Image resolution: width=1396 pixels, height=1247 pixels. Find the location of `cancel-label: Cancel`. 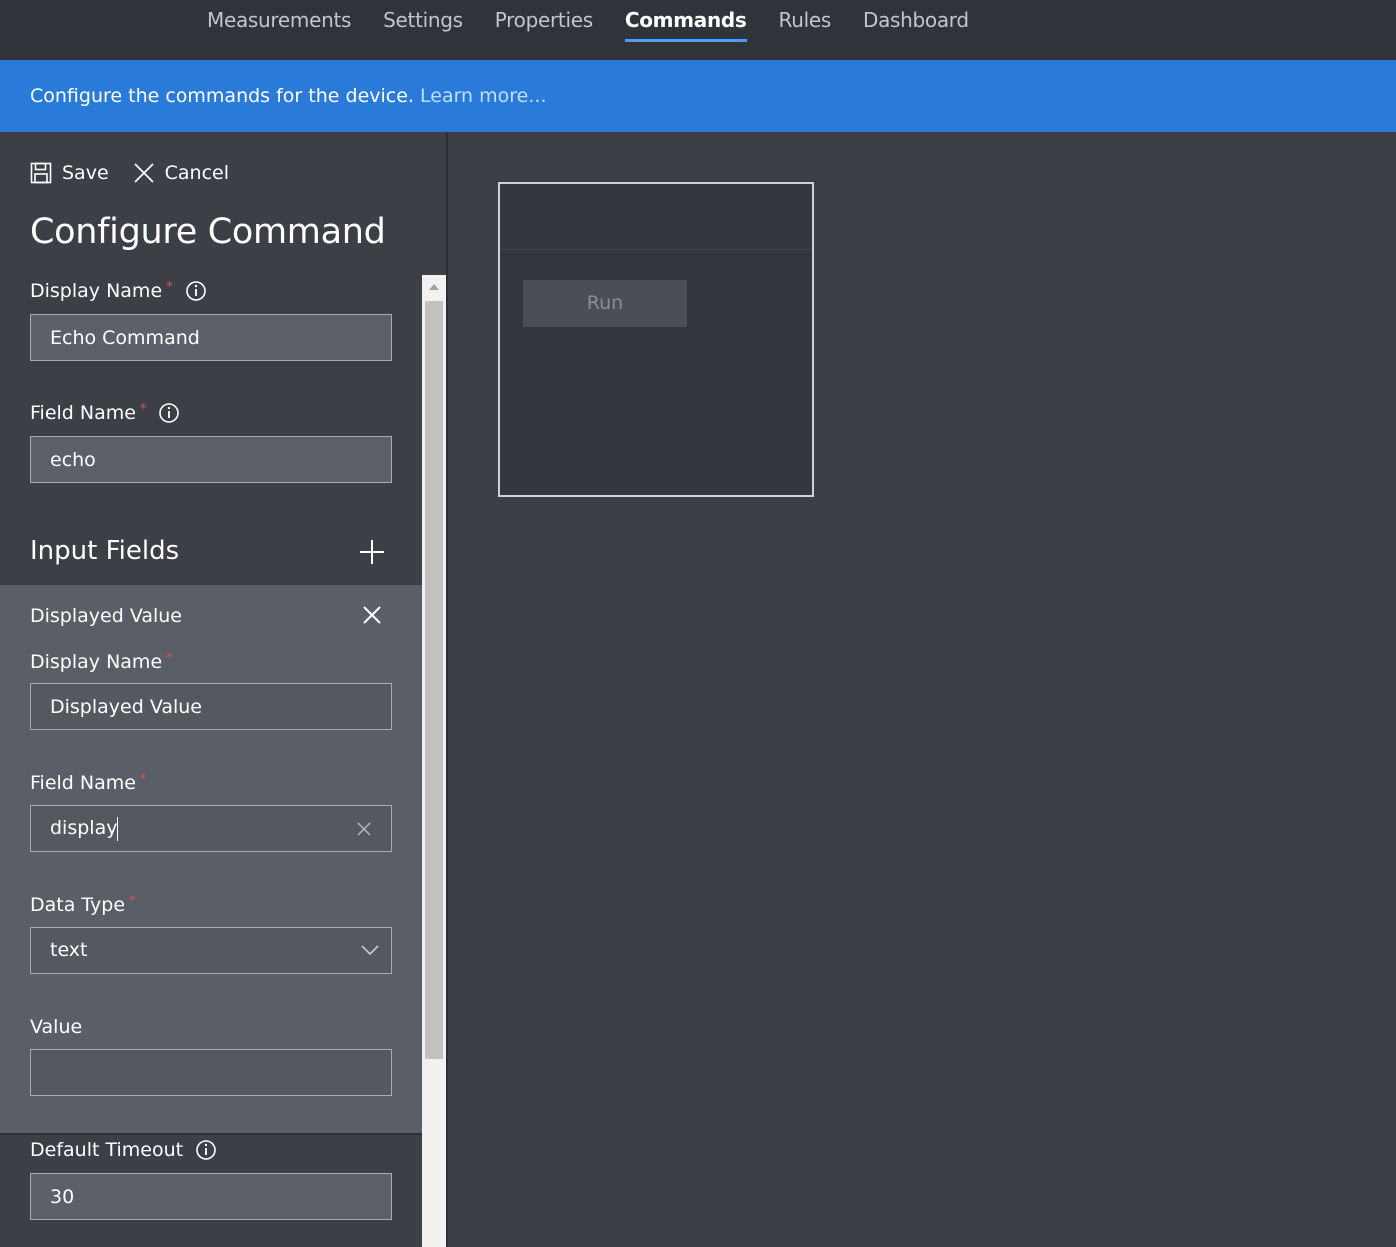

cancel-label: Cancel is located at coordinates (197, 173).